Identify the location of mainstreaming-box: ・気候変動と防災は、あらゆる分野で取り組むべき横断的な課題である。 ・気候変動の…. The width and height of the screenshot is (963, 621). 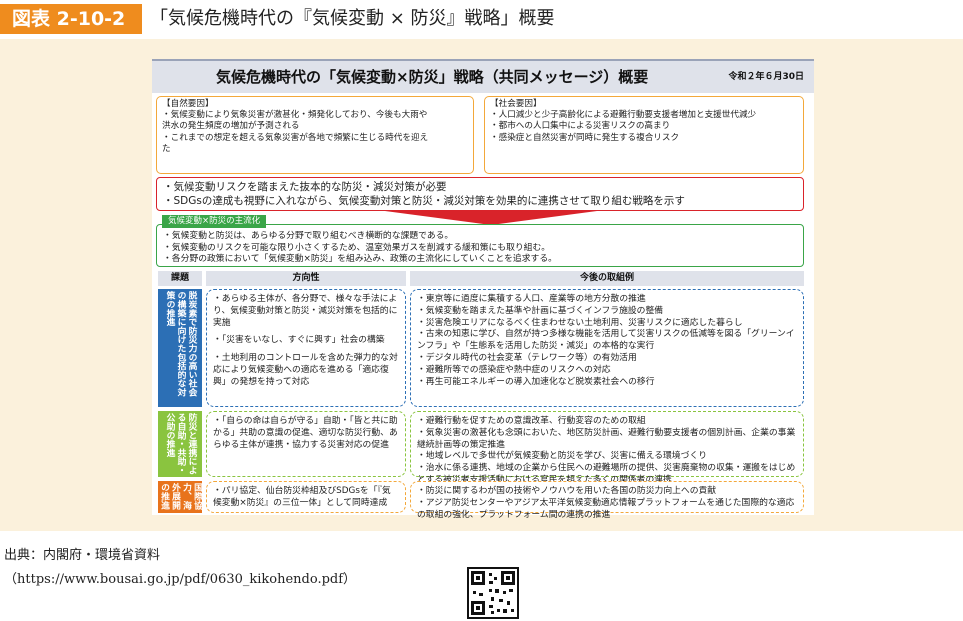
(480, 245).